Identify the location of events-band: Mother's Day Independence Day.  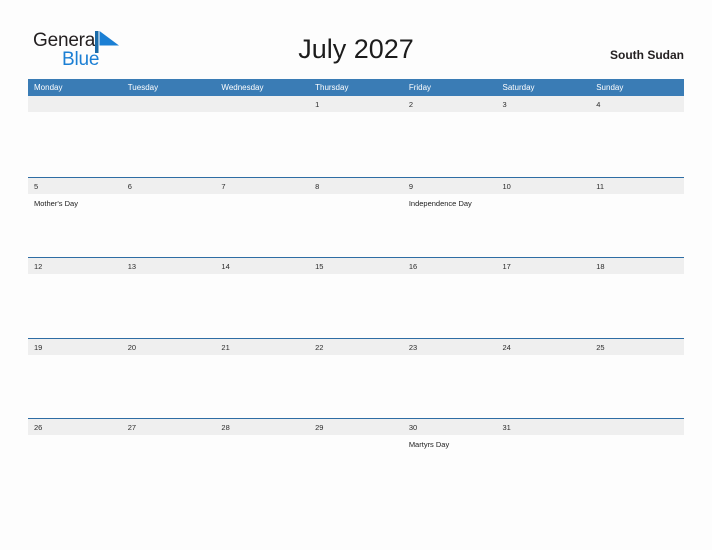
(356, 201).